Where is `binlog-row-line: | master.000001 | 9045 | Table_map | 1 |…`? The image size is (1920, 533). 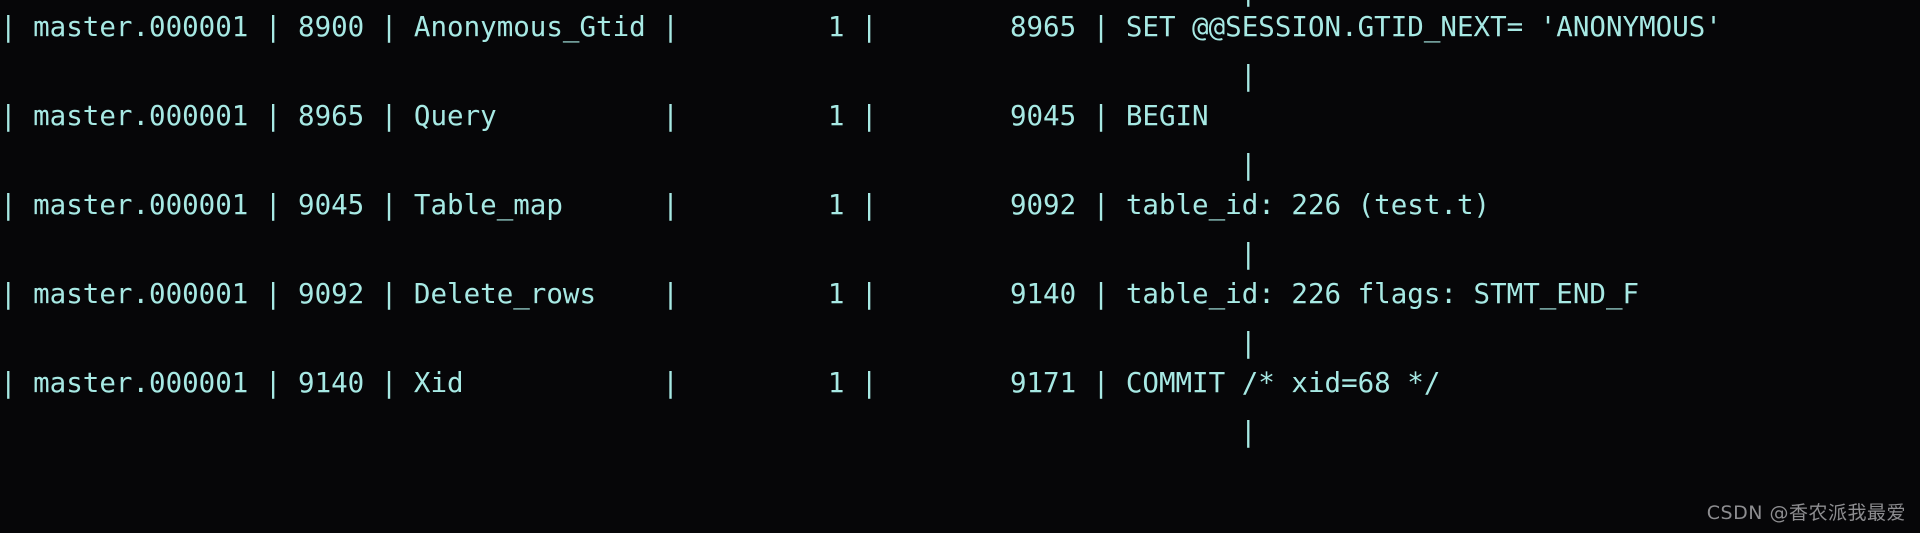
binlog-row-line: | master.000001 | 9045 | Table_map | 1 |… is located at coordinates (745, 205).